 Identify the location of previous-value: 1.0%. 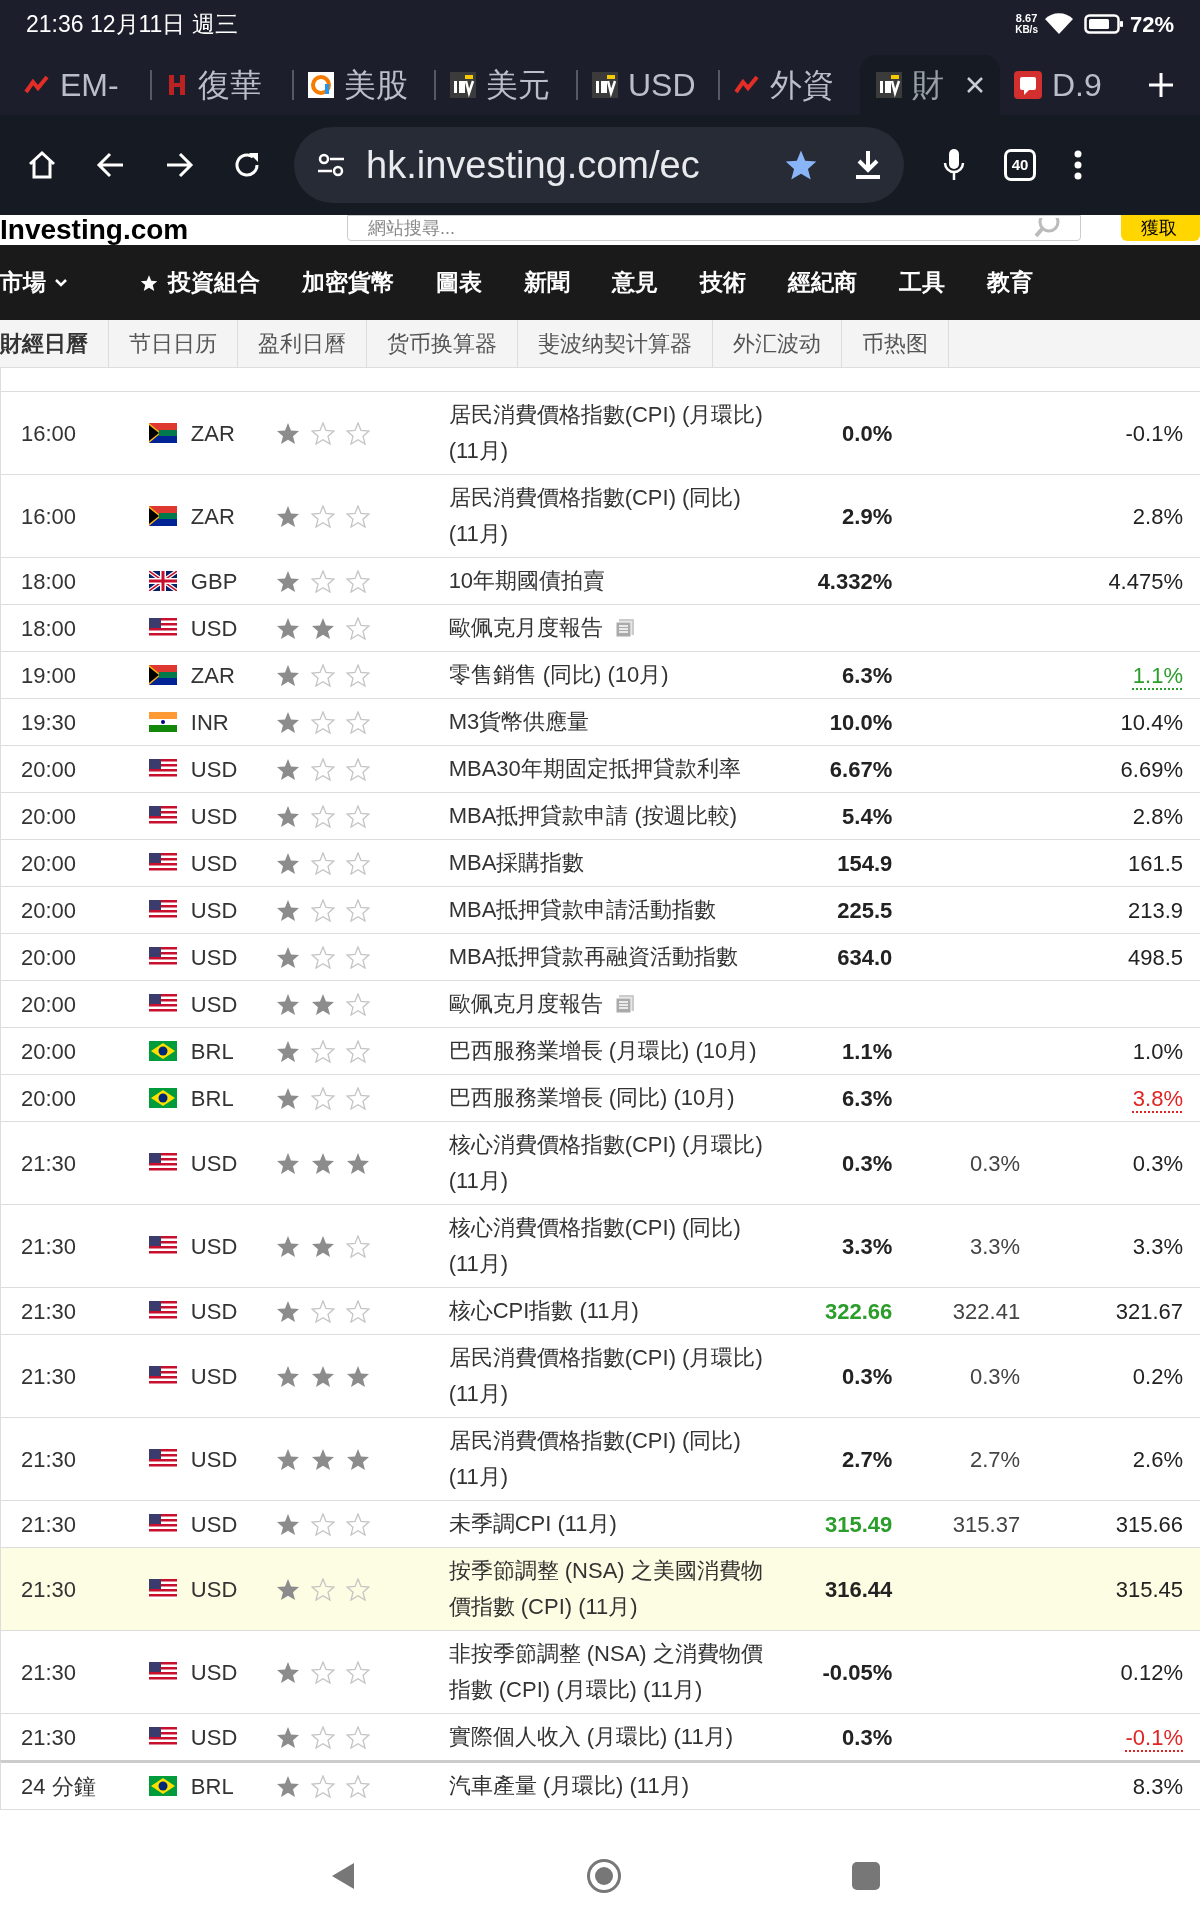
(1157, 1051).